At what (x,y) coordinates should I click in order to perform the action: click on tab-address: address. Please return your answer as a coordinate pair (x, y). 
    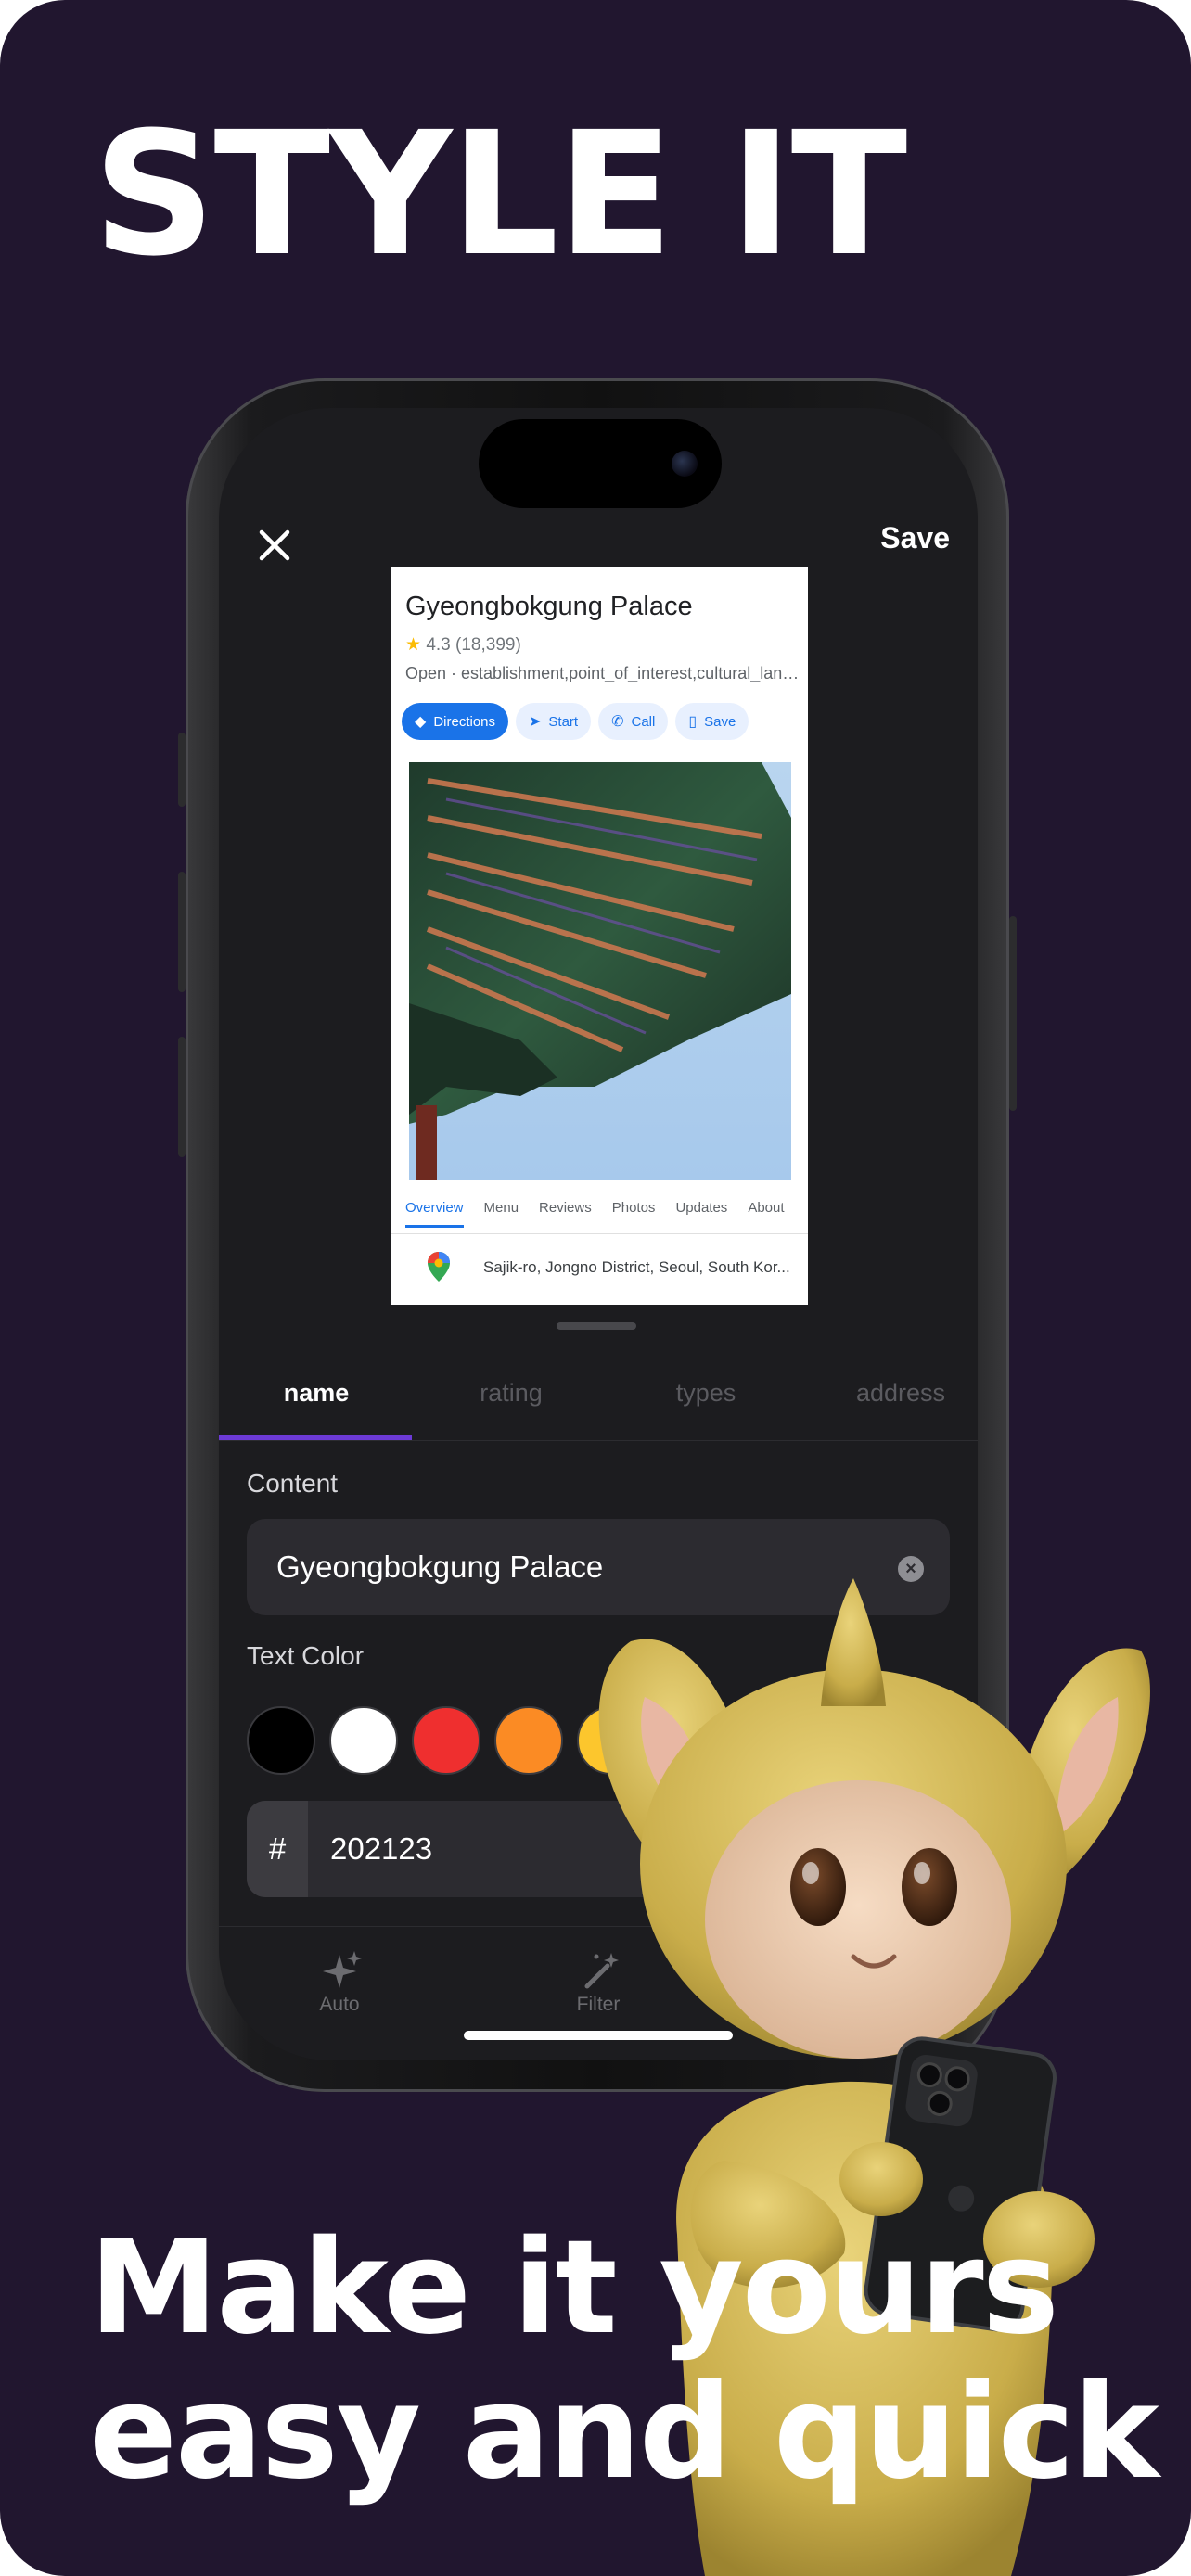
    Looking at the image, I should click on (890, 1392).